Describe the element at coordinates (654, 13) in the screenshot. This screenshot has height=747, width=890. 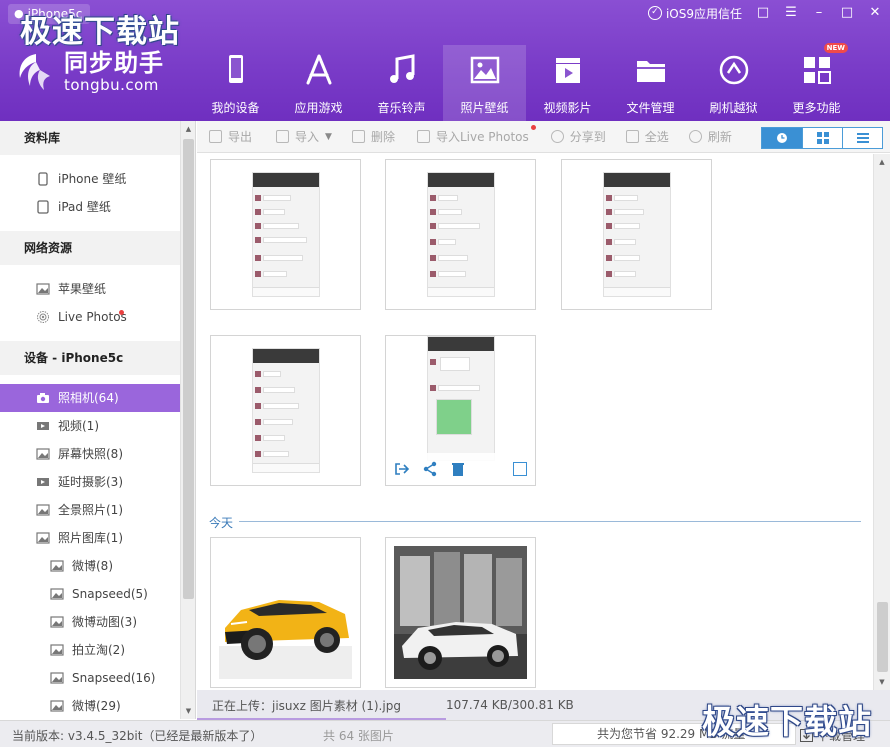
I see `trust-icon: ✓` at that location.